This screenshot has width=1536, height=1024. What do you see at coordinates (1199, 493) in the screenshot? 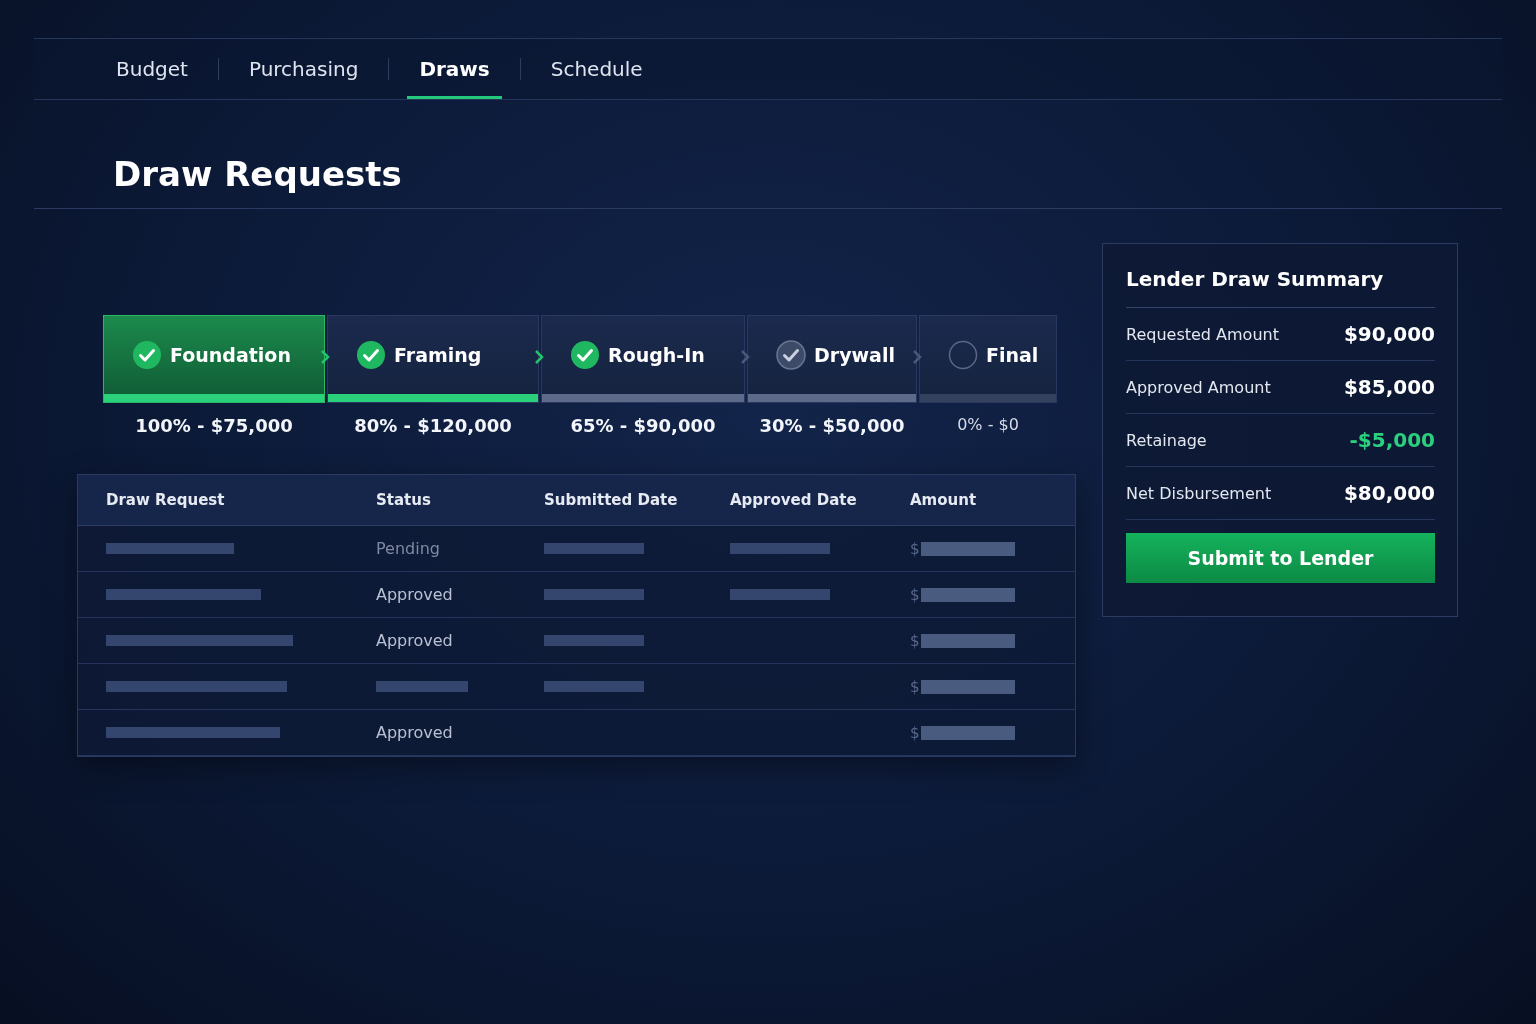
I see `summary-label: Net Disbursement` at bounding box center [1199, 493].